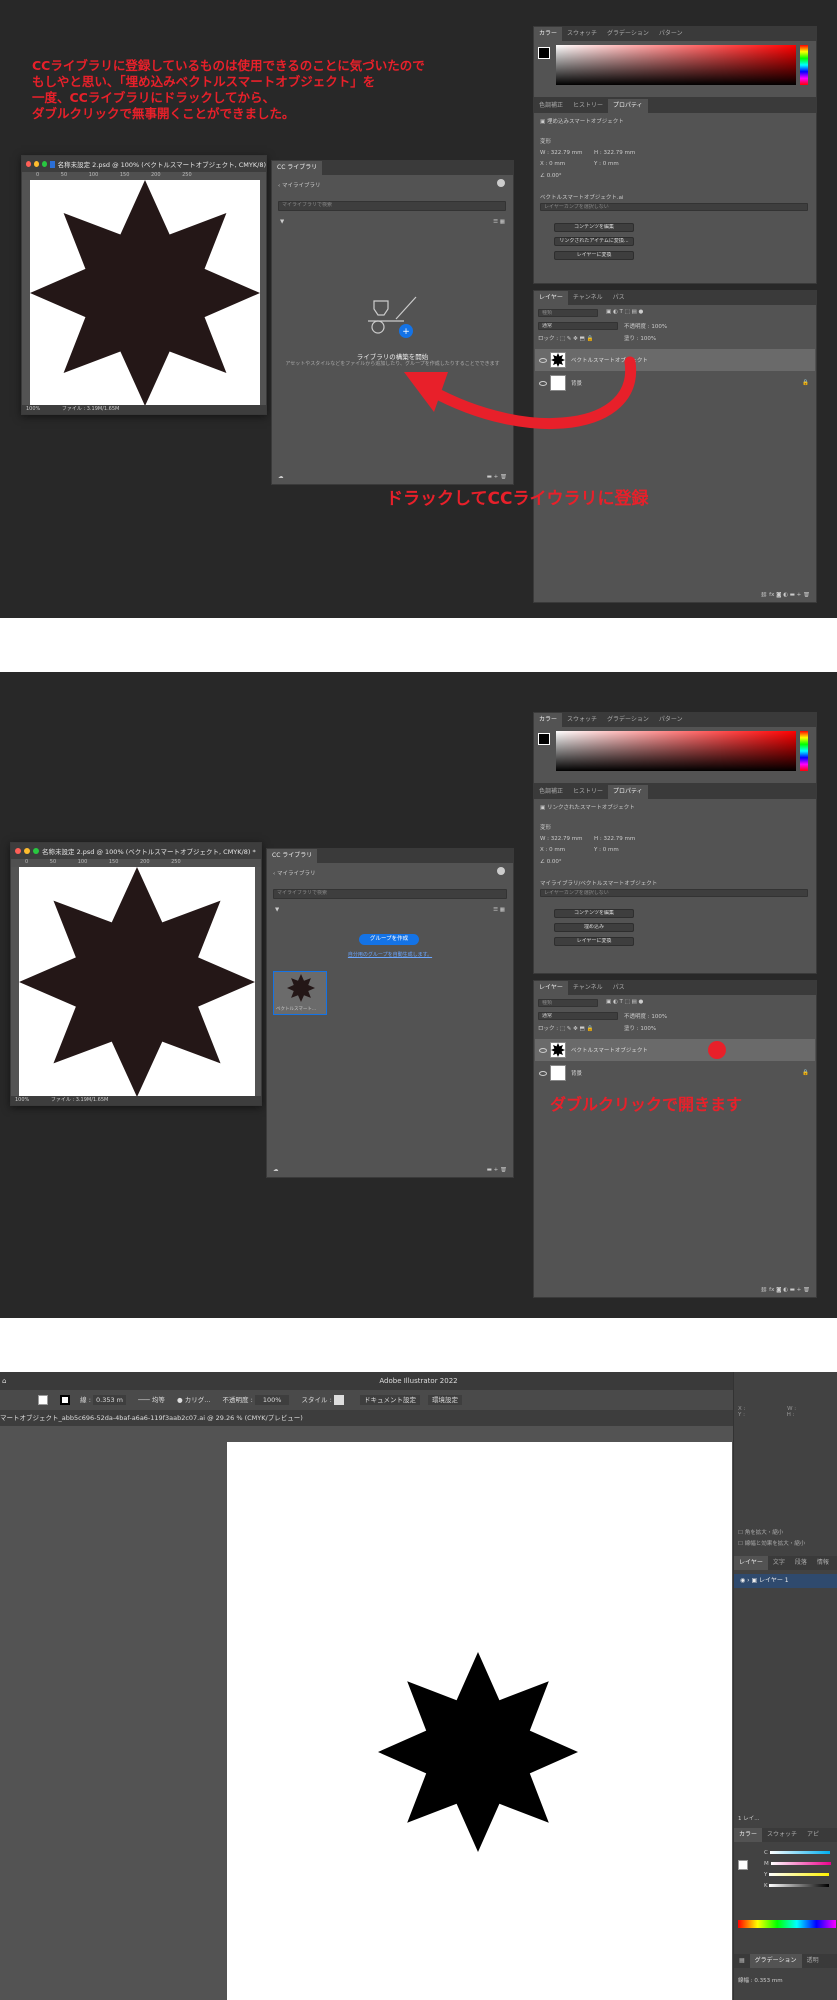  I want to click on style-swatch, so click(338, 1400).